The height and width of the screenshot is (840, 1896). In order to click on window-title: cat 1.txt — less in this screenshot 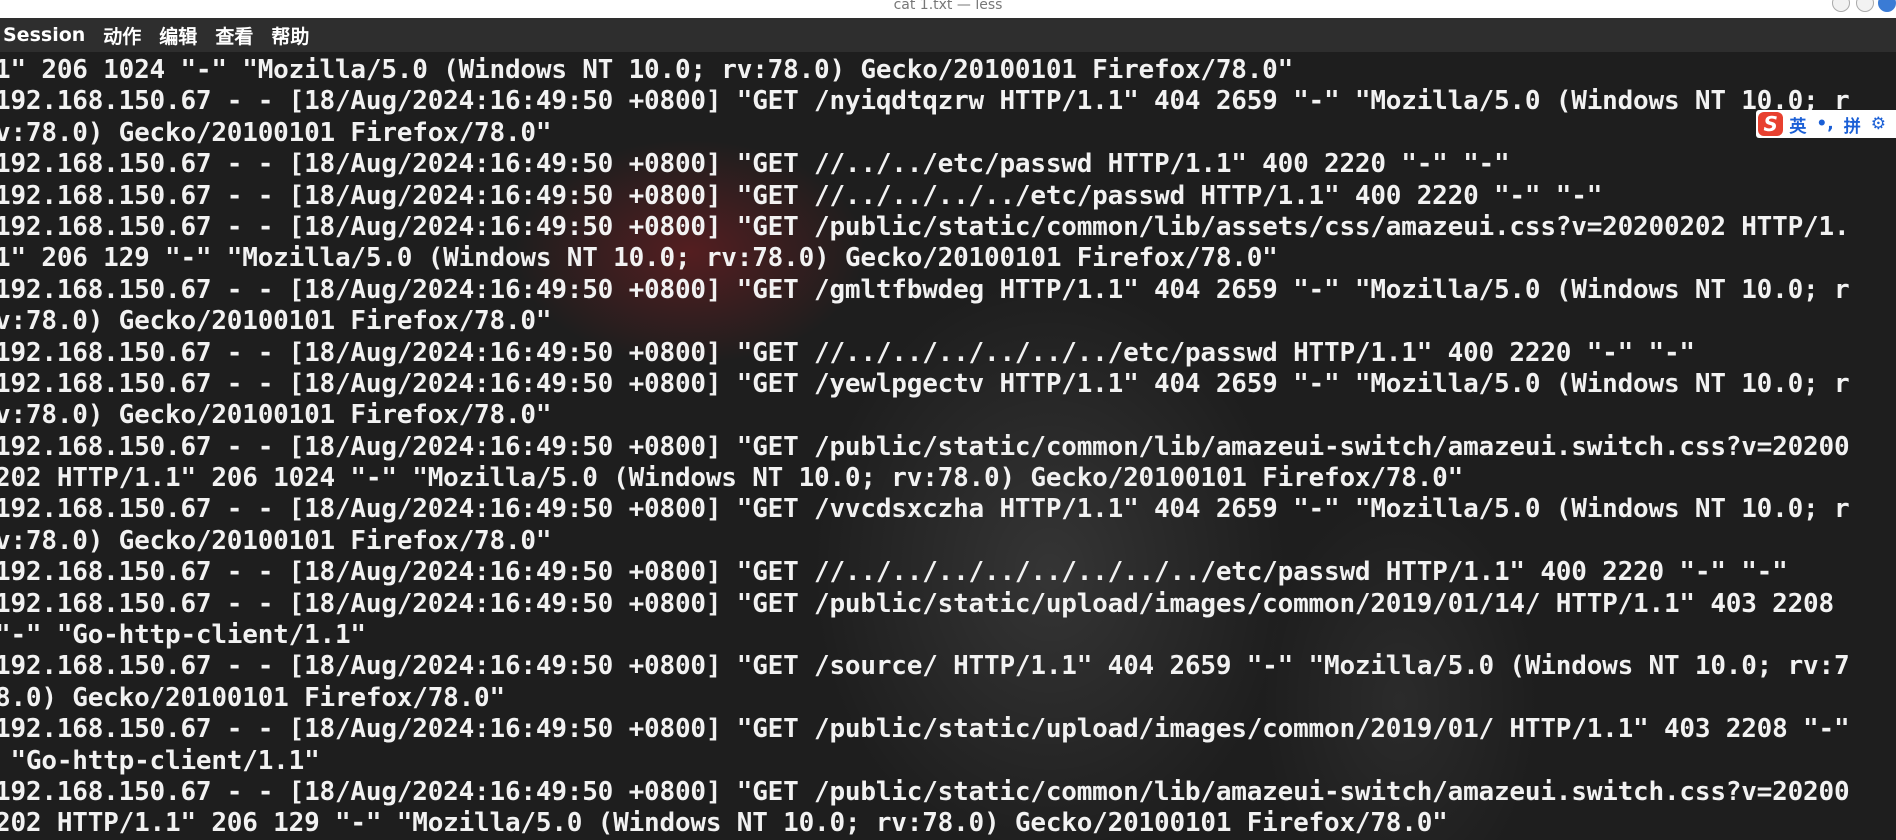, I will do `click(948, 6)`.